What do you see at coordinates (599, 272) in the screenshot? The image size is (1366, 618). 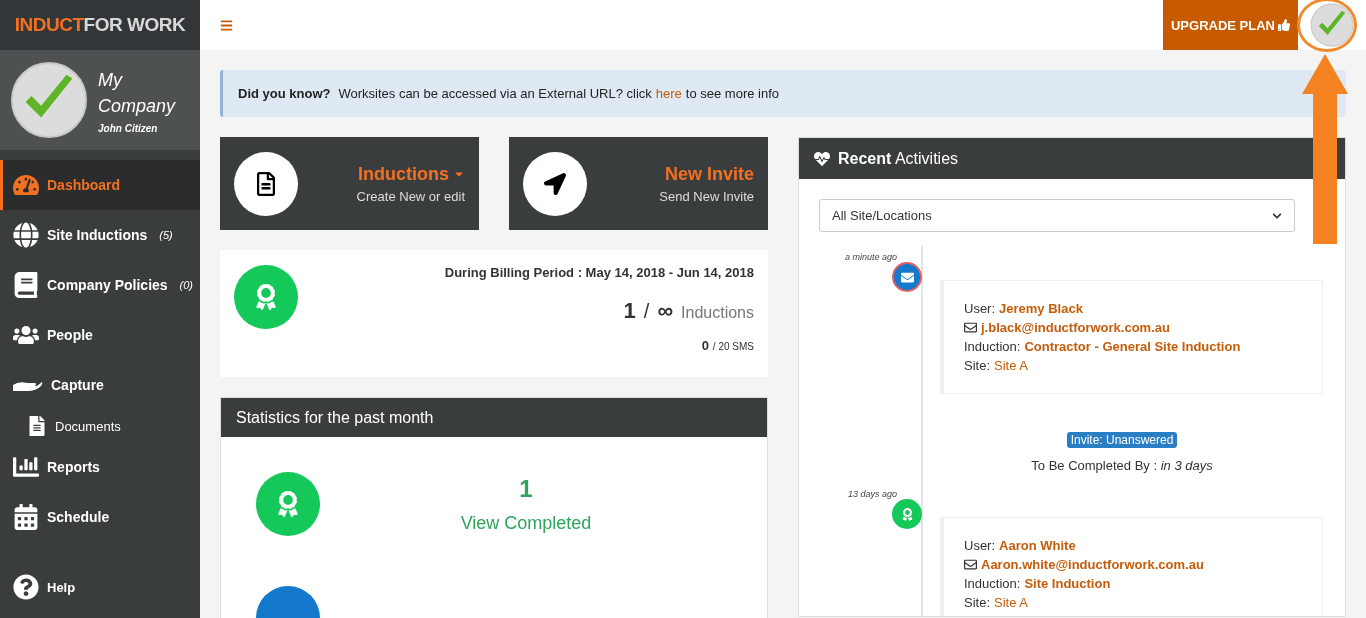 I see `billing-period: During Billing Period : May 14, 2018 - Jun 14, 2018` at bounding box center [599, 272].